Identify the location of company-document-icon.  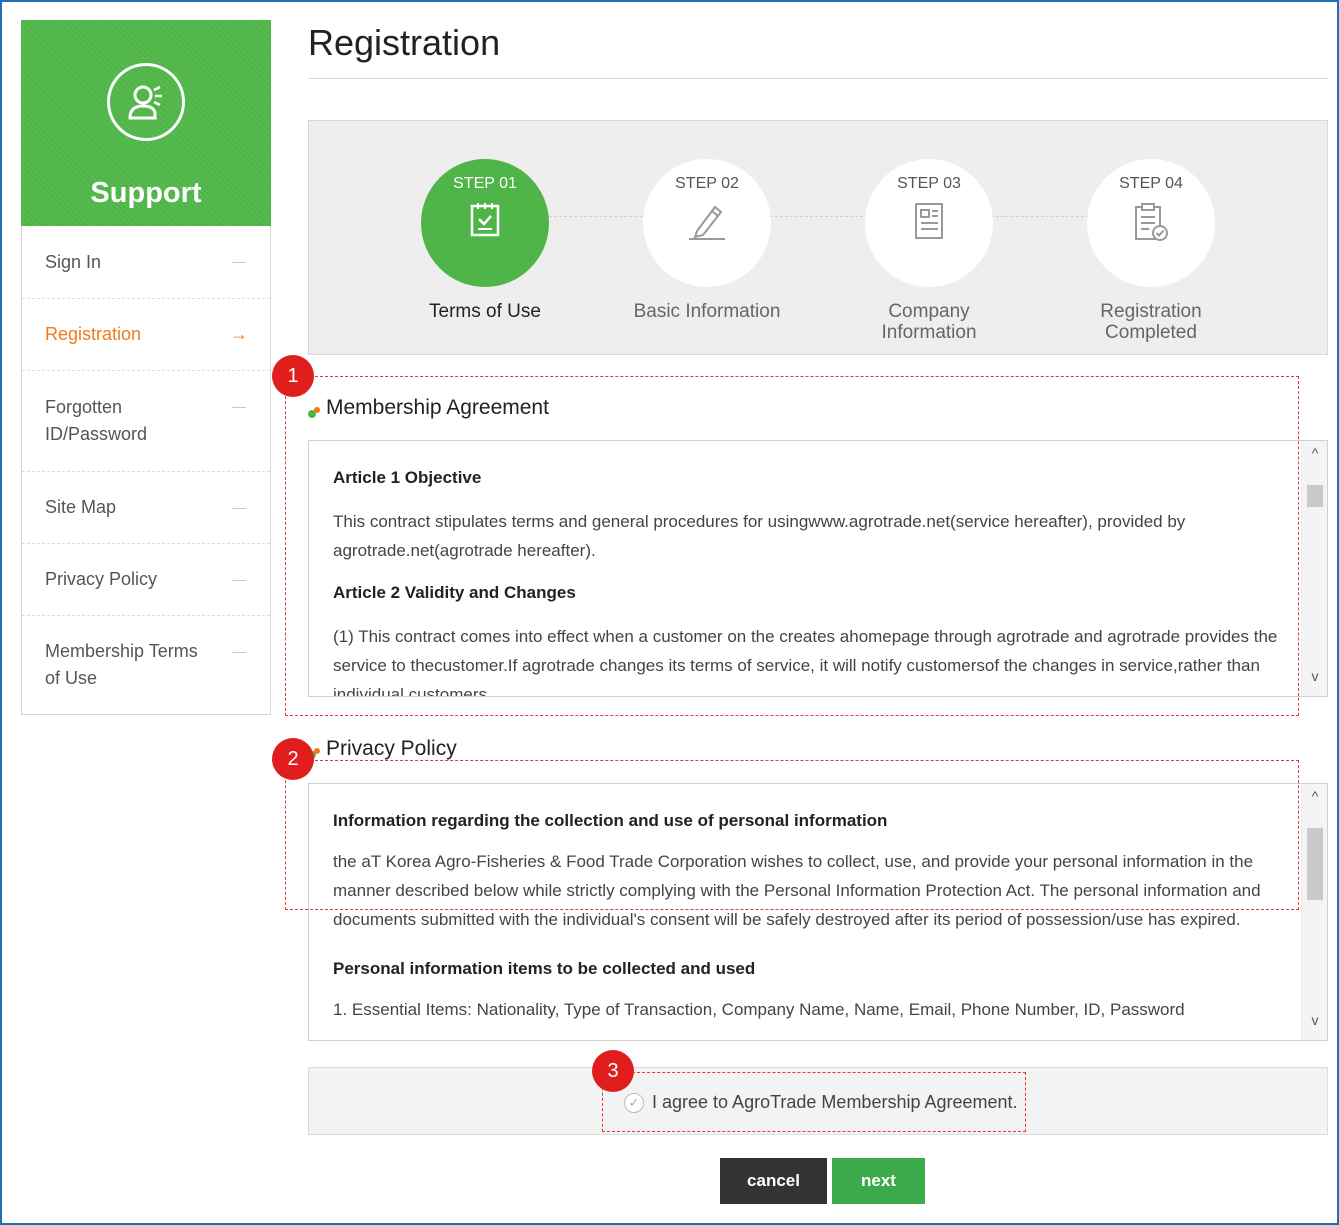
(929, 223).